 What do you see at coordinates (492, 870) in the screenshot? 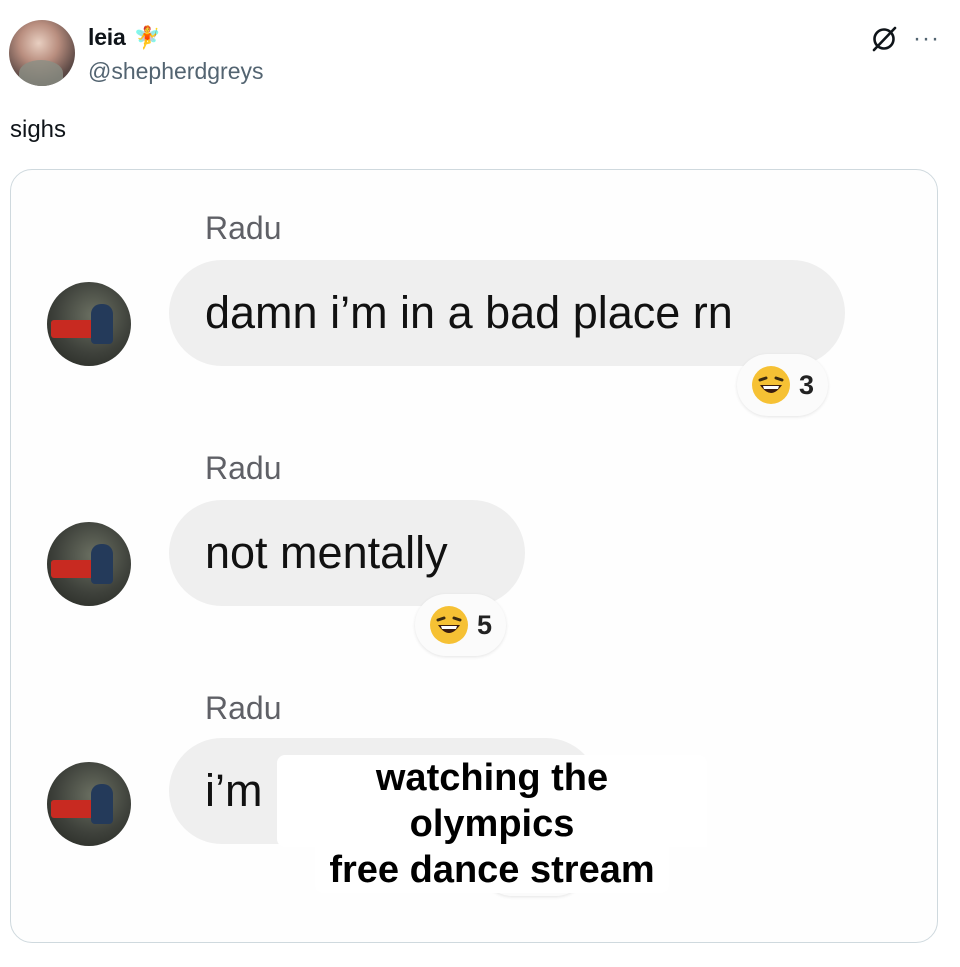
I see `caption-line: free dance stream` at bounding box center [492, 870].